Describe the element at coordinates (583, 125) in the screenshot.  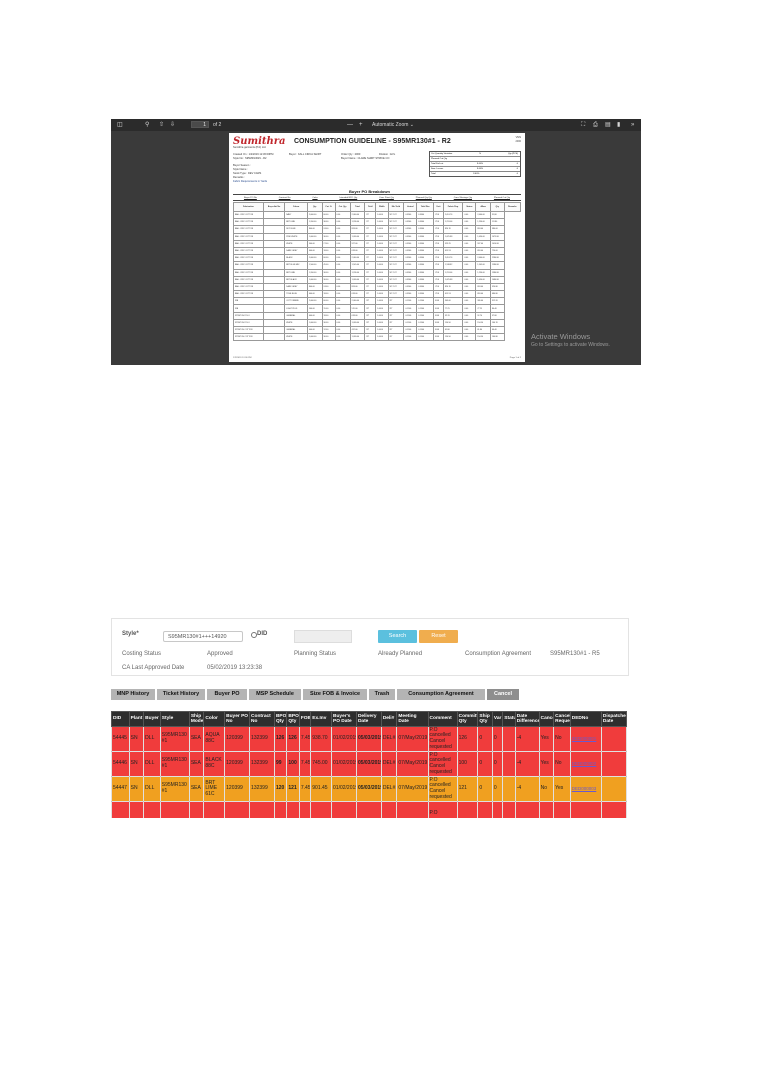
I see `fullscreen-icon: ⛶` at that location.